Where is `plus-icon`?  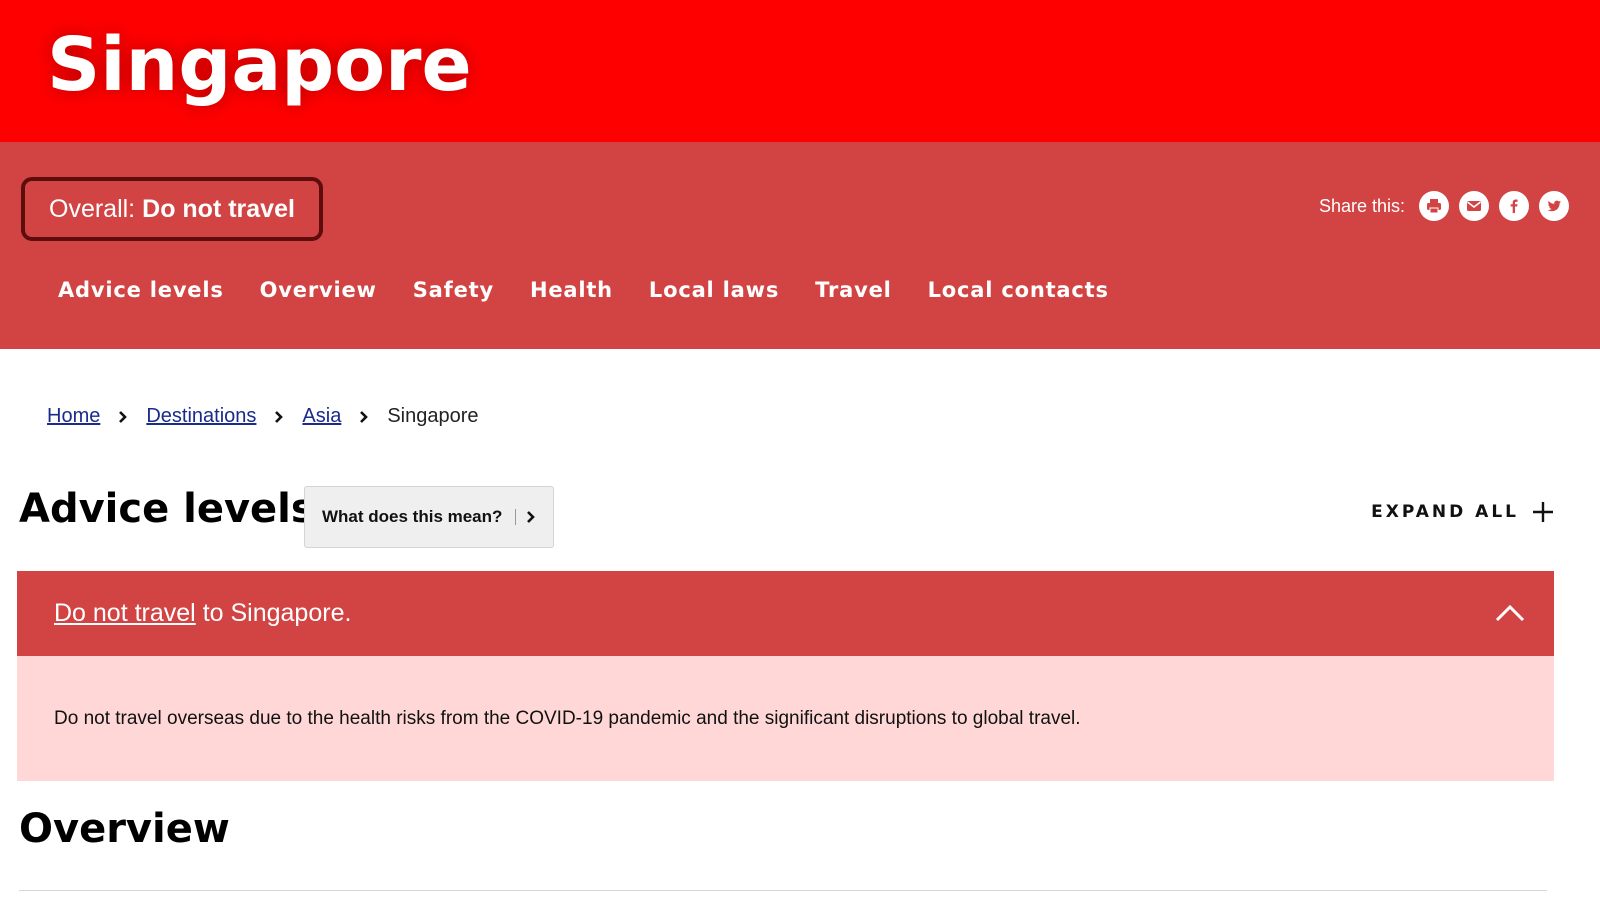
plus-icon is located at coordinates (1543, 512).